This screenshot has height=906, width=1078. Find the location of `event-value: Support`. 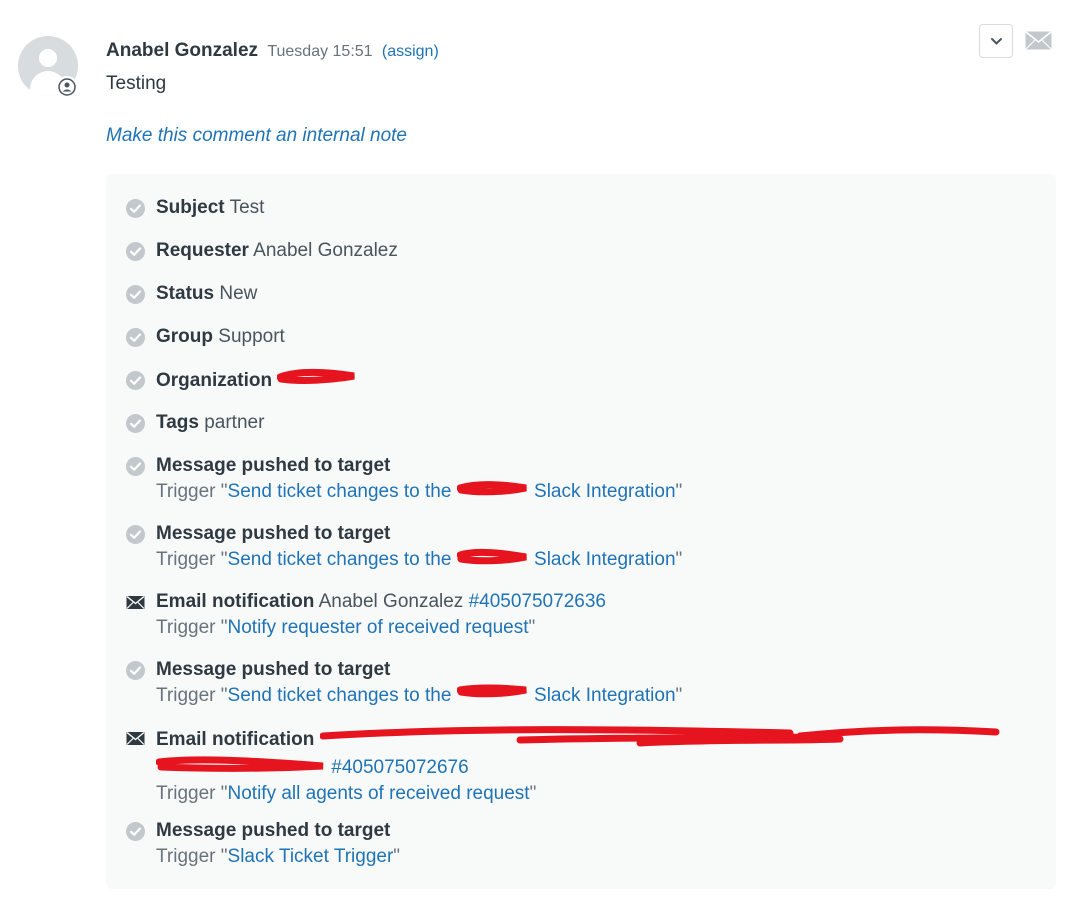

event-value: Support is located at coordinates (251, 336).